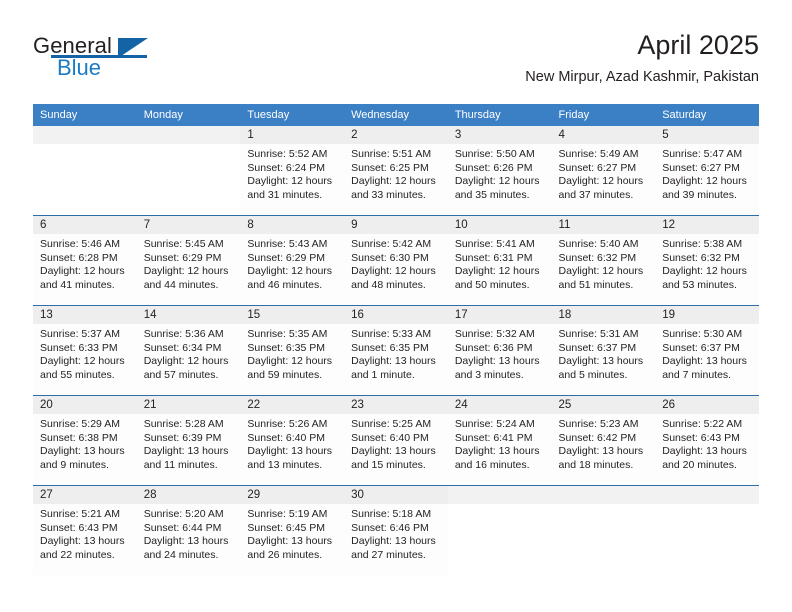 The width and height of the screenshot is (792, 612). What do you see at coordinates (285, 554) in the screenshot?
I see `daylight-duration-line2: and 26 minutes.` at bounding box center [285, 554].